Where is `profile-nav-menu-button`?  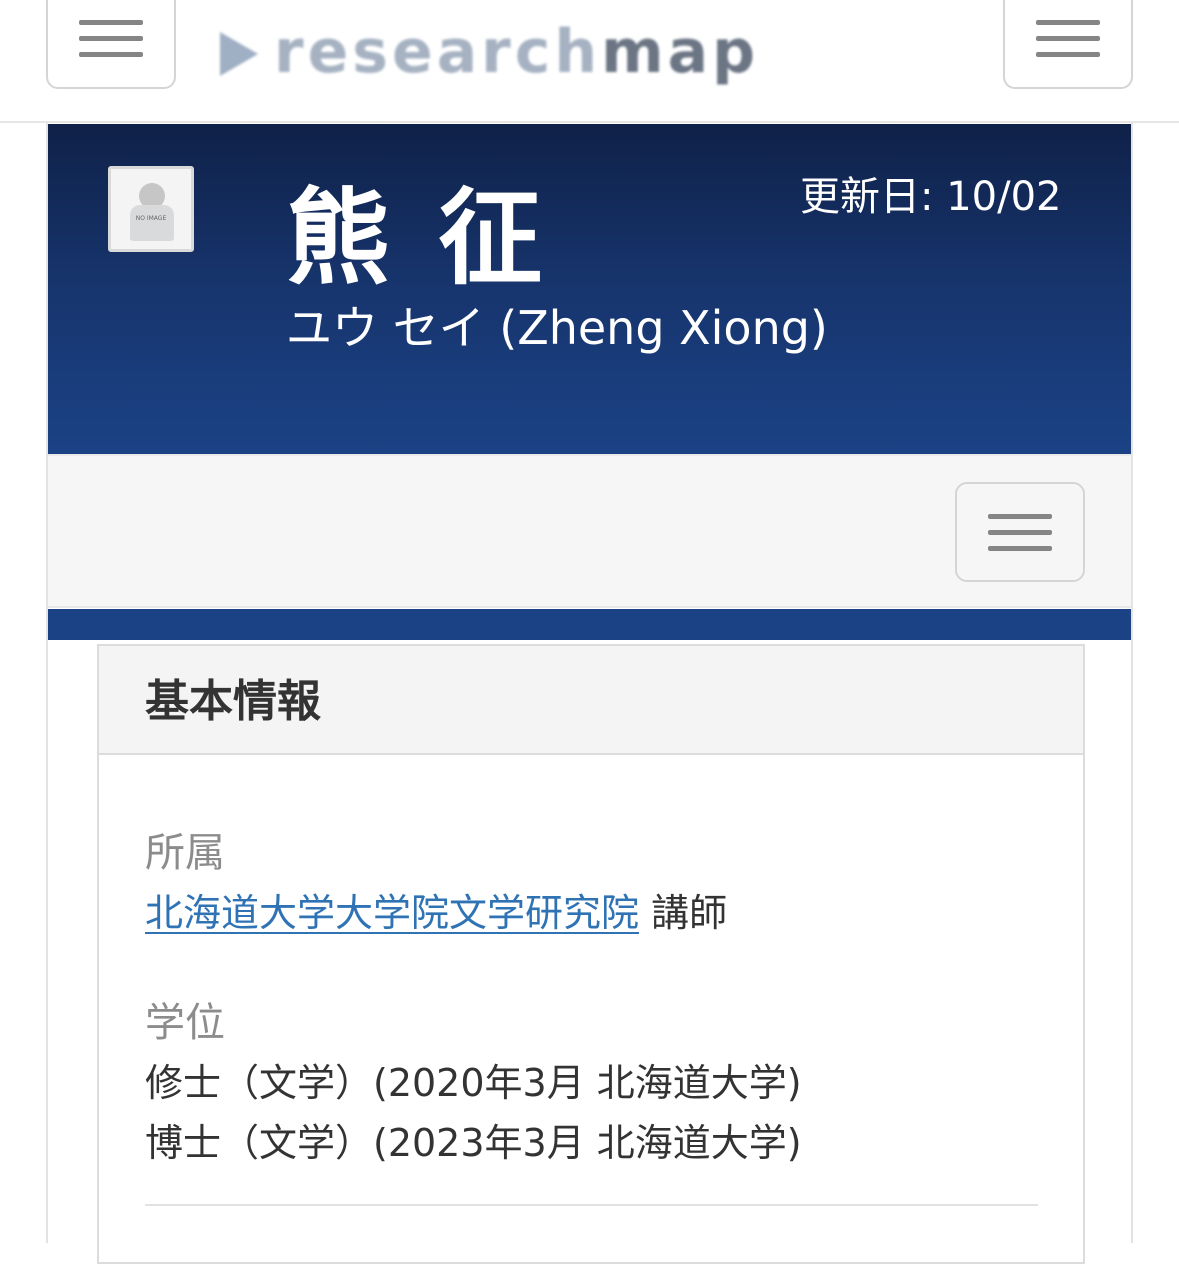 profile-nav-menu-button is located at coordinates (1020, 532).